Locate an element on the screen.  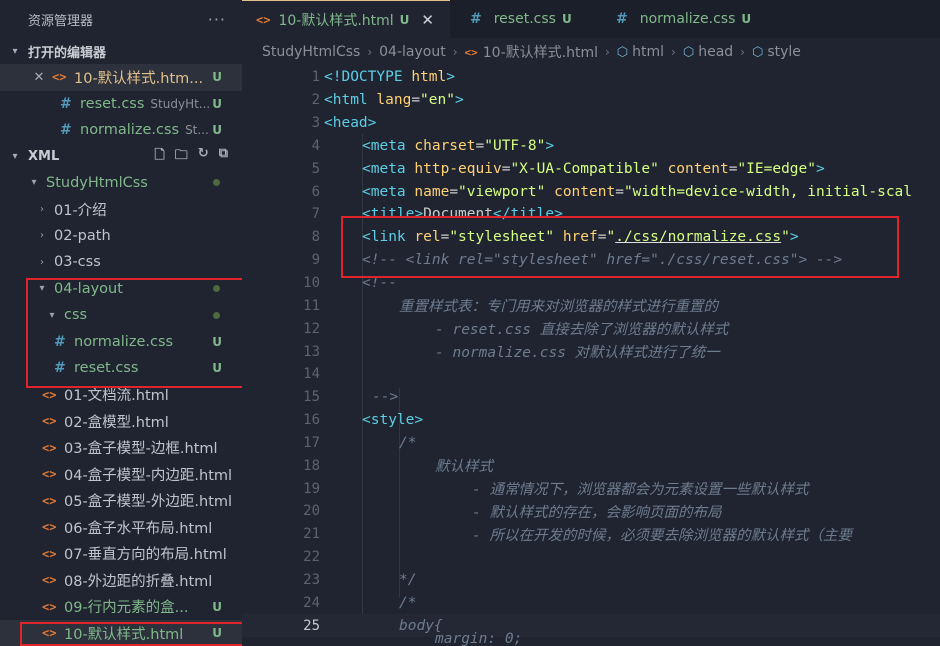
file-item: <> 05-盒子模型-外边距.html is located at coordinates (121, 501).